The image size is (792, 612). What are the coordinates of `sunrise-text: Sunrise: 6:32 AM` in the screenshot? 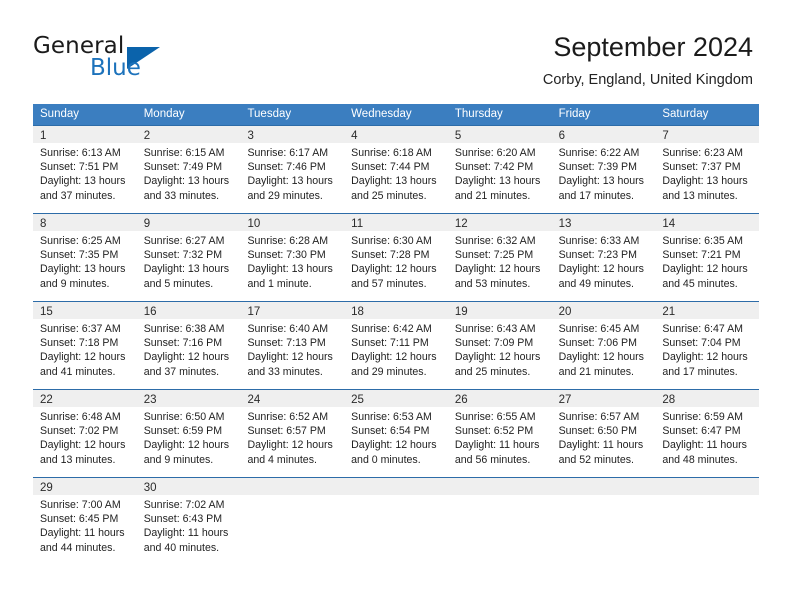 It's located at (495, 241).